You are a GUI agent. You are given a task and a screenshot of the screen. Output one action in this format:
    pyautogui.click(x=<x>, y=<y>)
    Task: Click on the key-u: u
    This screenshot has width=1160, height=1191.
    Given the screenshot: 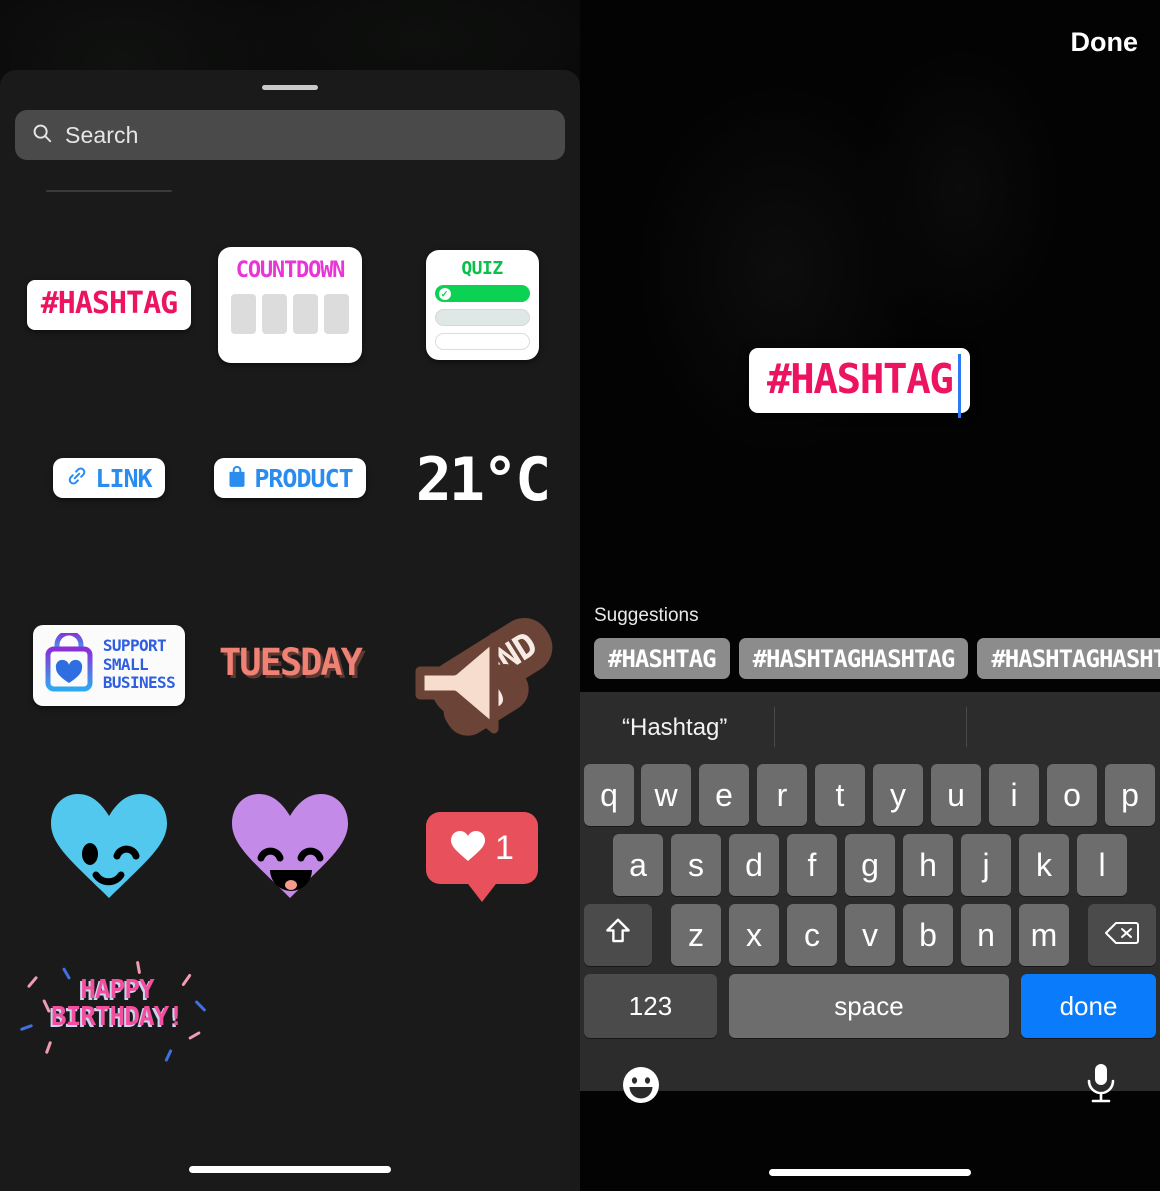 What is the action you would take?
    pyautogui.click(x=956, y=795)
    